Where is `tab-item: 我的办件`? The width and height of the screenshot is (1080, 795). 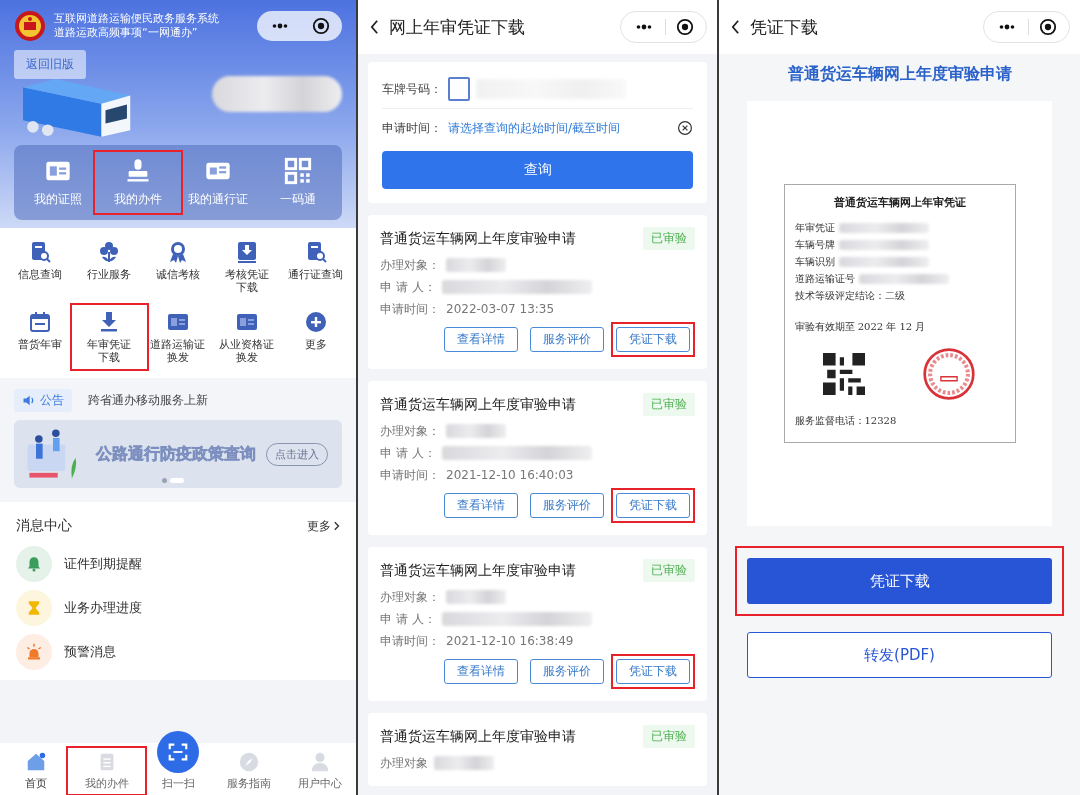 tab-item: 我的办件 is located at coordinates (107, 771).